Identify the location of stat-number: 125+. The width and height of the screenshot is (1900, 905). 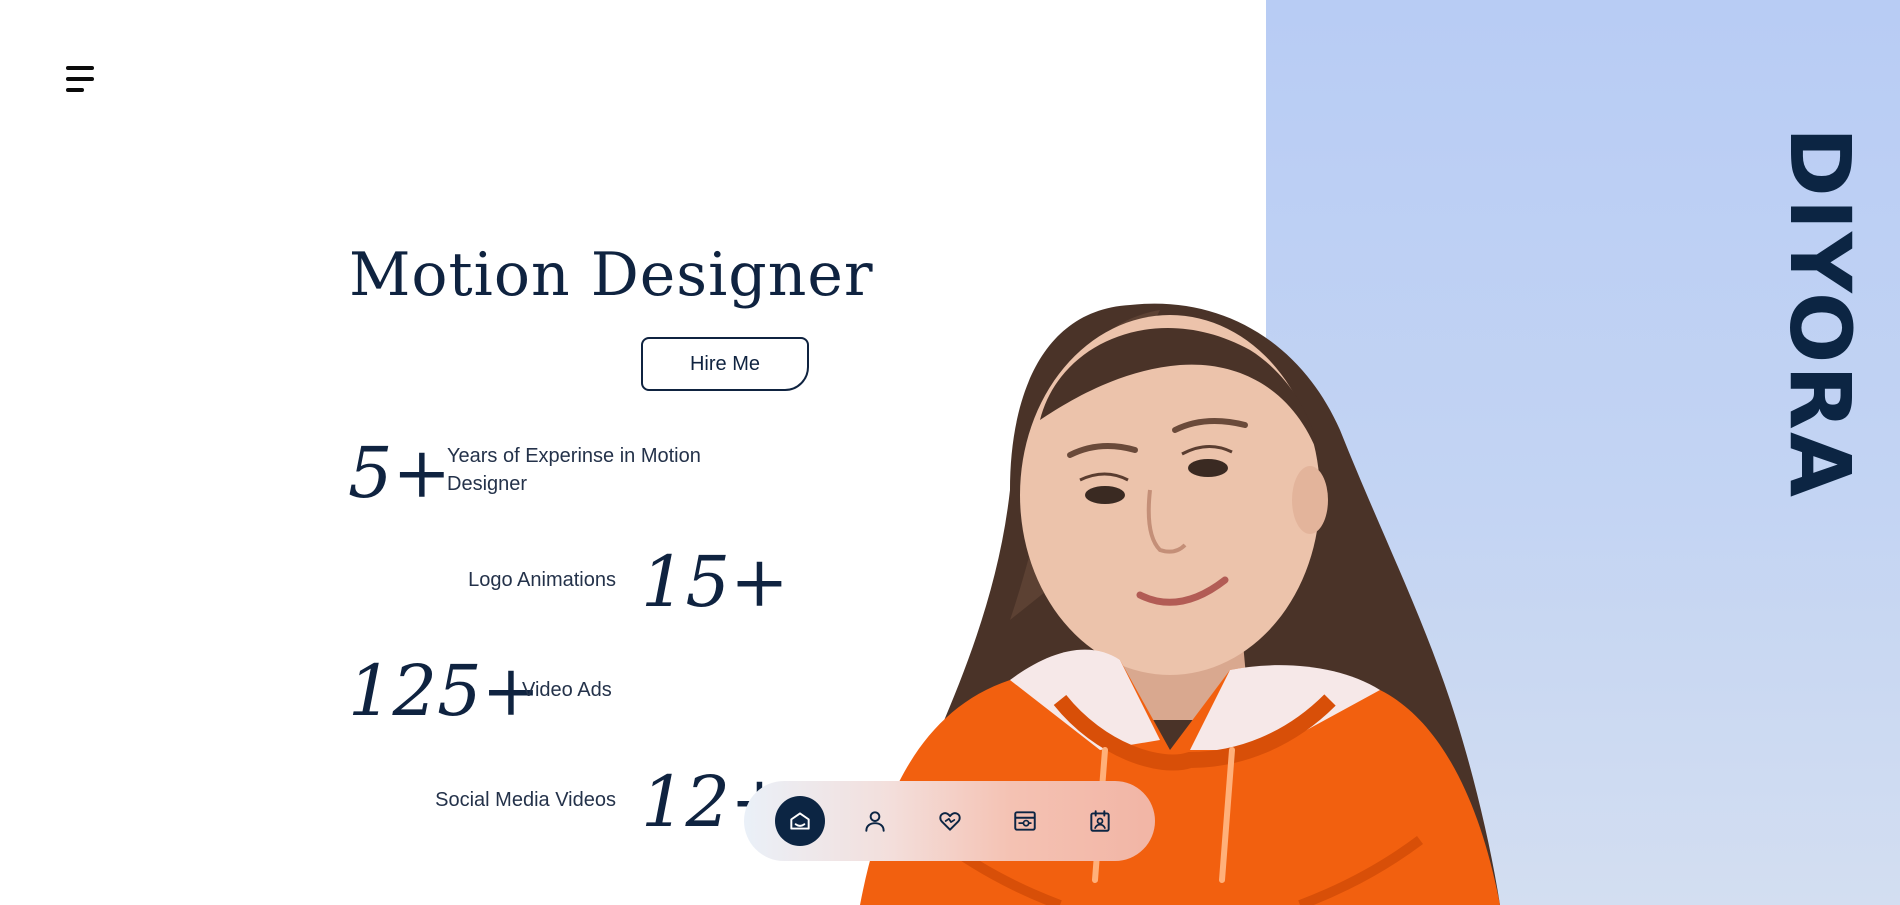
(444, 691).